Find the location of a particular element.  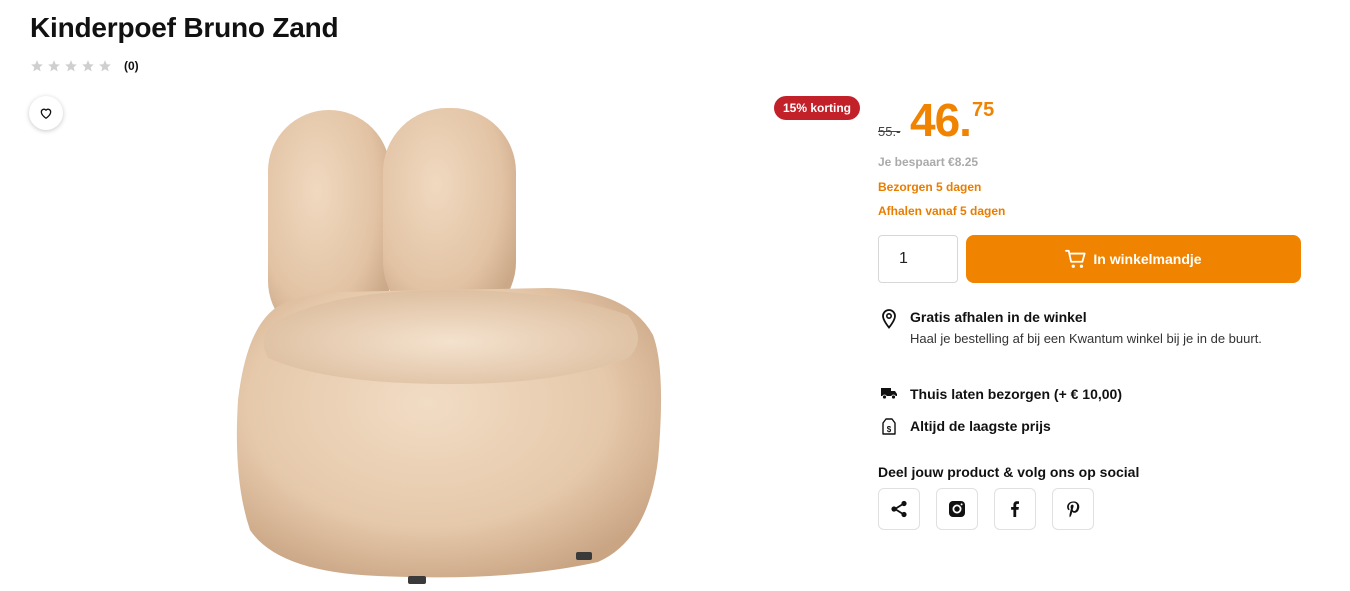

facebook-icon is located at coordinates (1015, 509).